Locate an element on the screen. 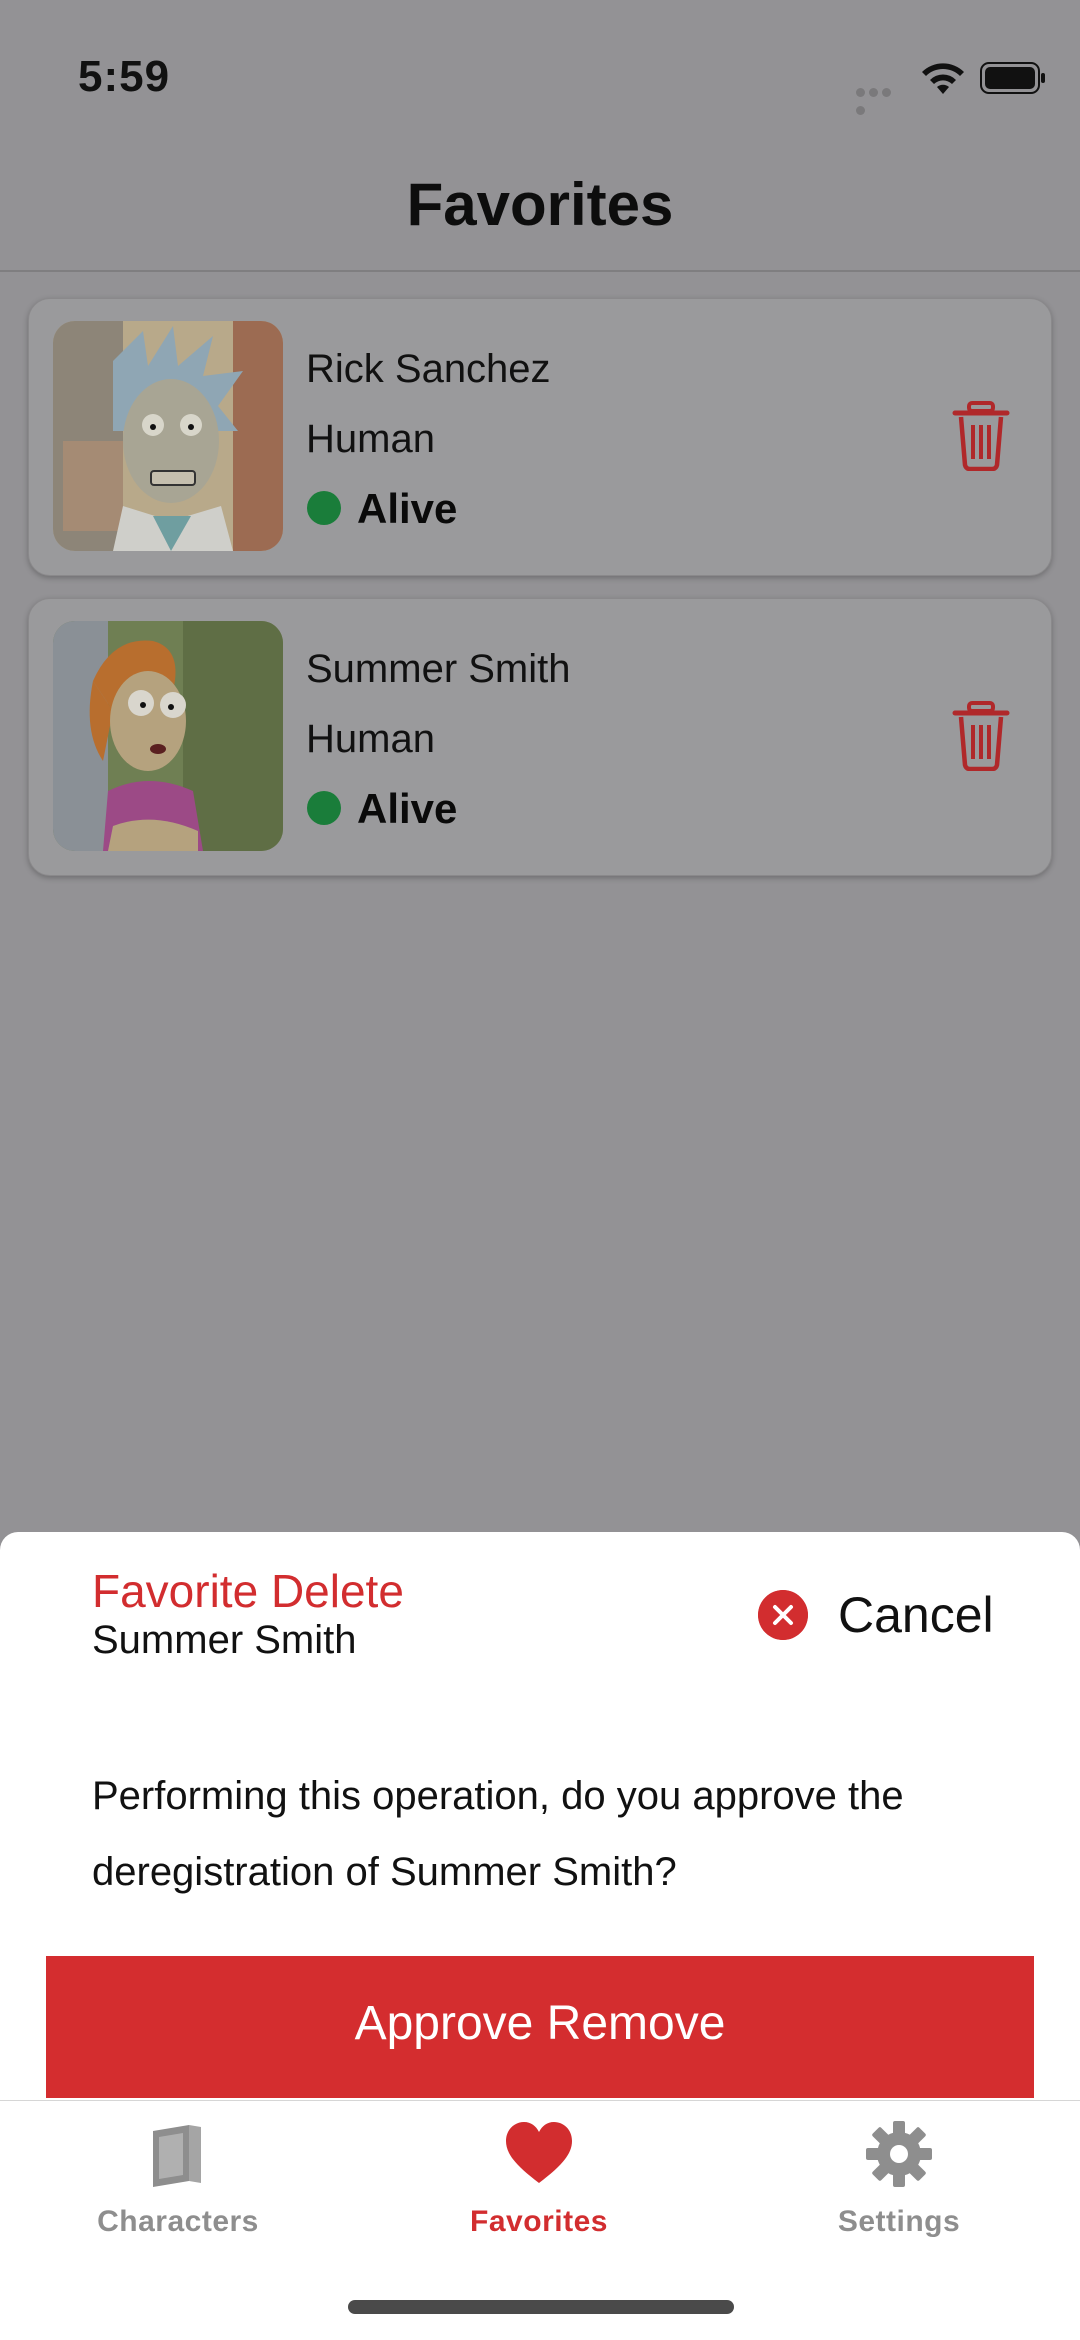 Image resolution: width=1080 pixels, height=2340 pixels. character-name: Rick Sanchez is located at coordinates (428, 369).